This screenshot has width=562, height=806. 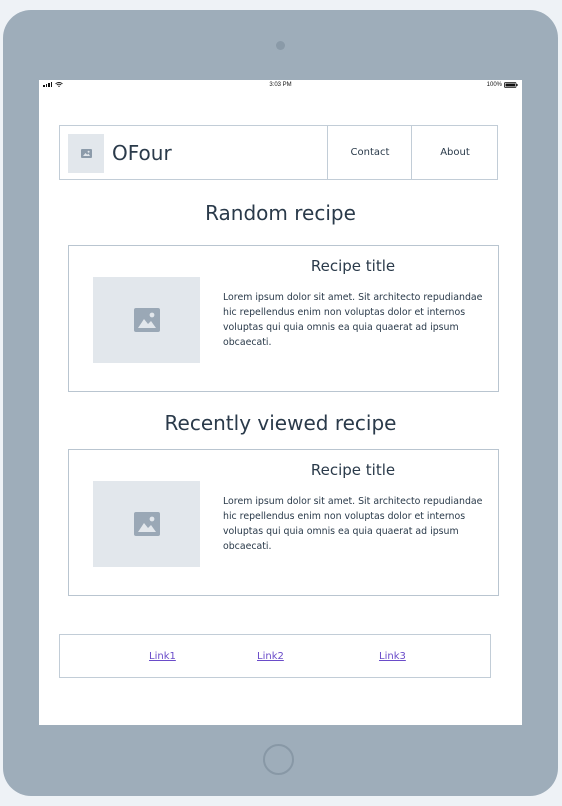 What do you see at coordinates (142, 153) in the screenshot?
I see `brand-name: OFour` at bounding box center [142, 153].